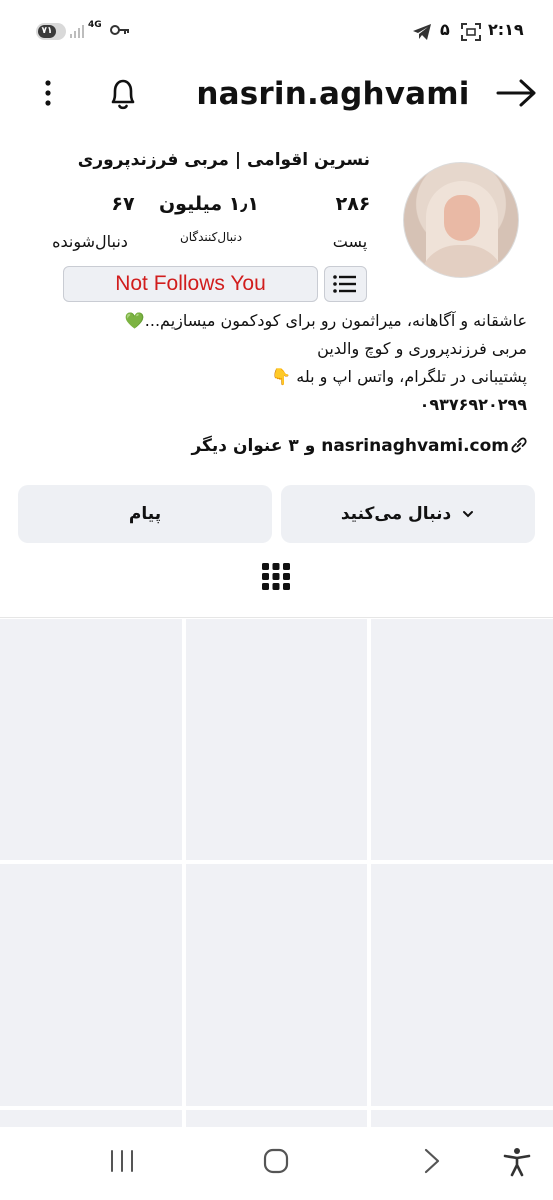 The width and height of the screenshot is (553, 1200). Describe the element at coordinates (422, 32) in the screenshot. I see `telegram-icon` at that location.